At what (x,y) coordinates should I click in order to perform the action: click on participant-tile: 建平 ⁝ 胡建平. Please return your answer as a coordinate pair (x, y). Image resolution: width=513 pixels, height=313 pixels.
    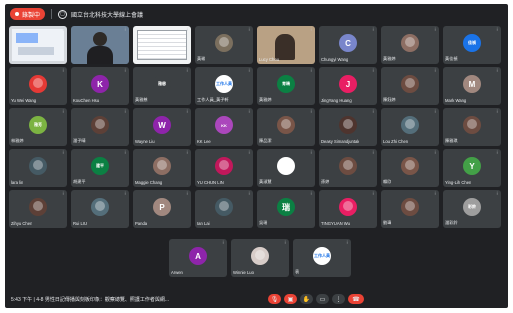
    Looking at the image, I should click on (100, 168).